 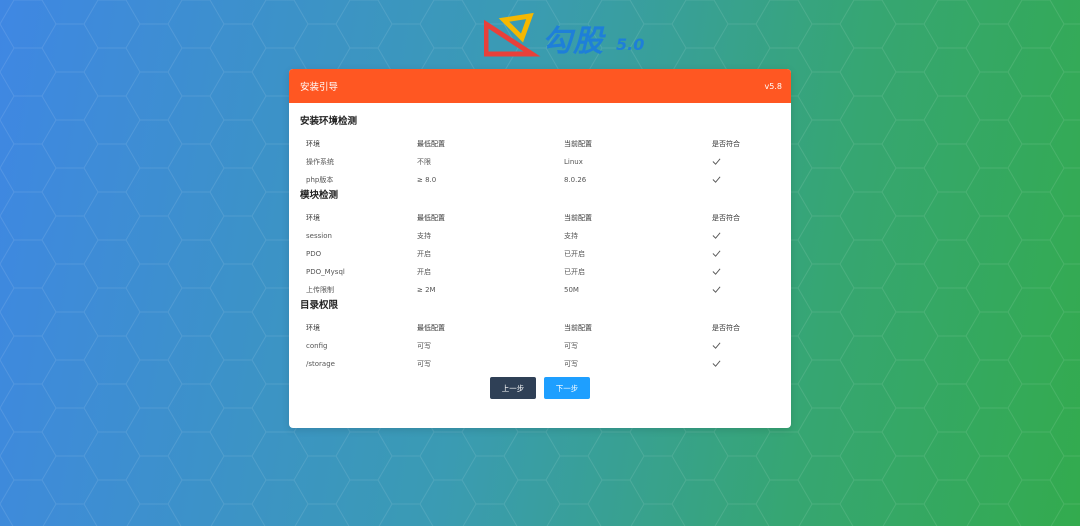 What do you see at coordinates (540, 86) in the screenshot?
I see `card-header: 安装引导 v5.8` at bounding box center [540, 86].